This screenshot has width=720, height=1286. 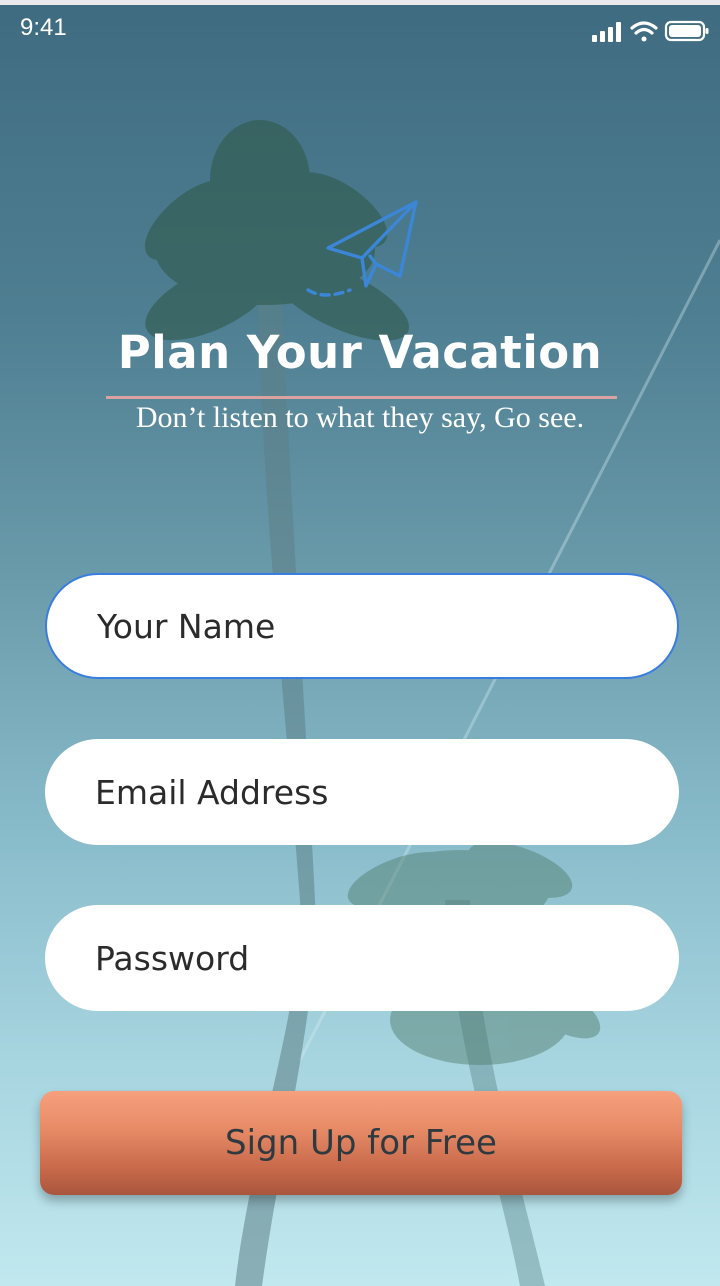 I want to click on wifi-icon, so click(x=644, y=31).